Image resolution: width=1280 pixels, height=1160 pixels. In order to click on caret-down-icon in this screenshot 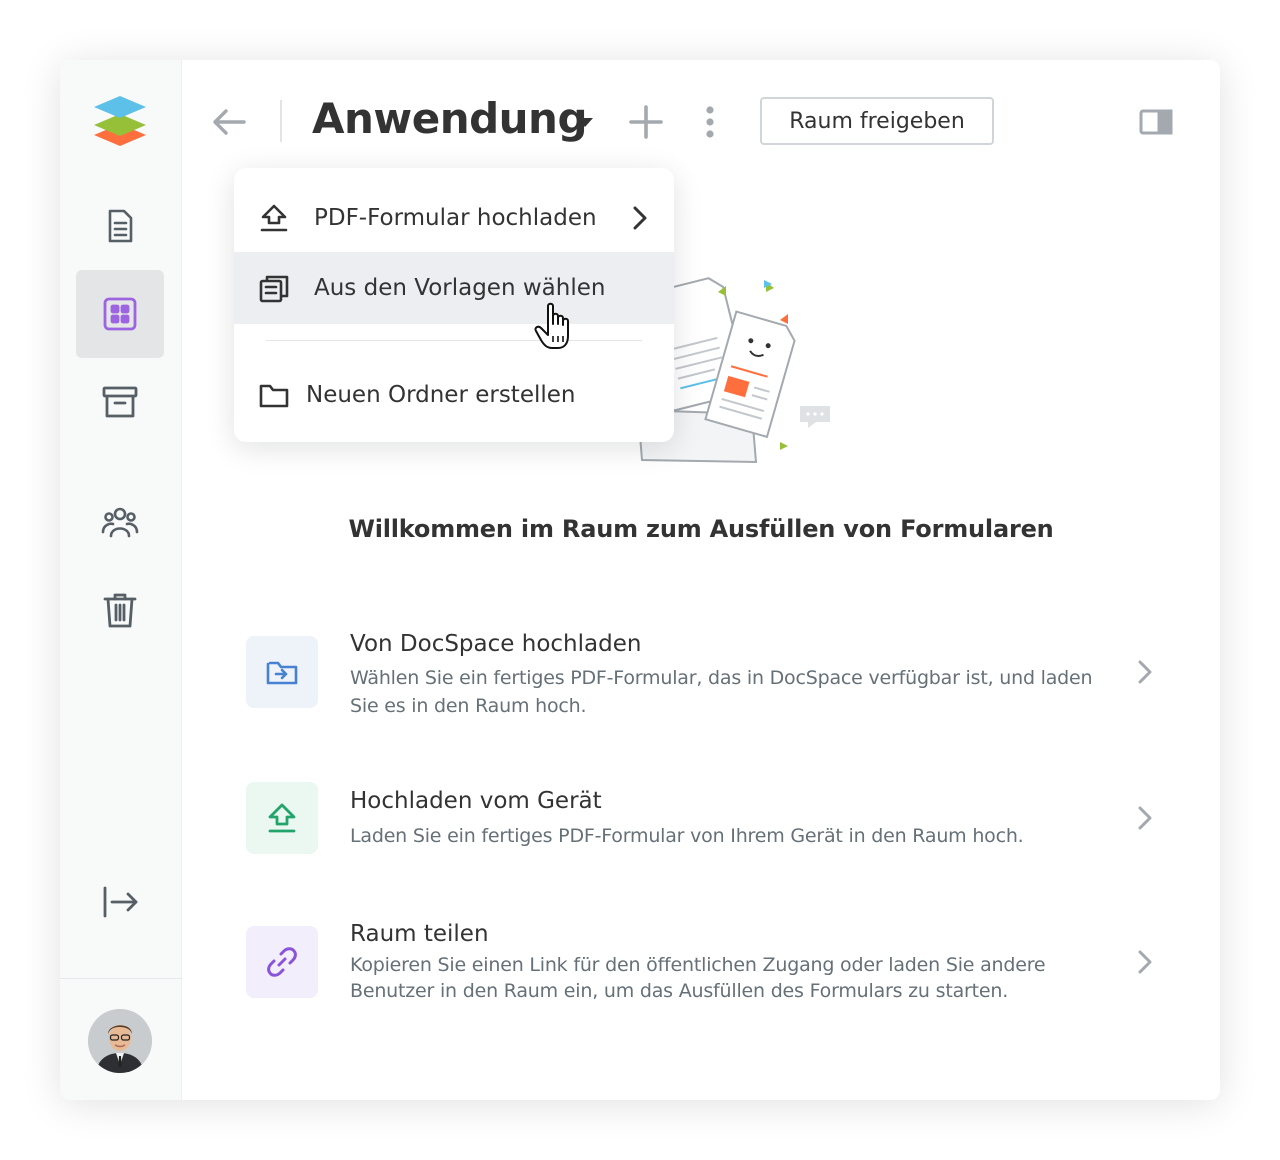, I will do `click(585, 122)`.